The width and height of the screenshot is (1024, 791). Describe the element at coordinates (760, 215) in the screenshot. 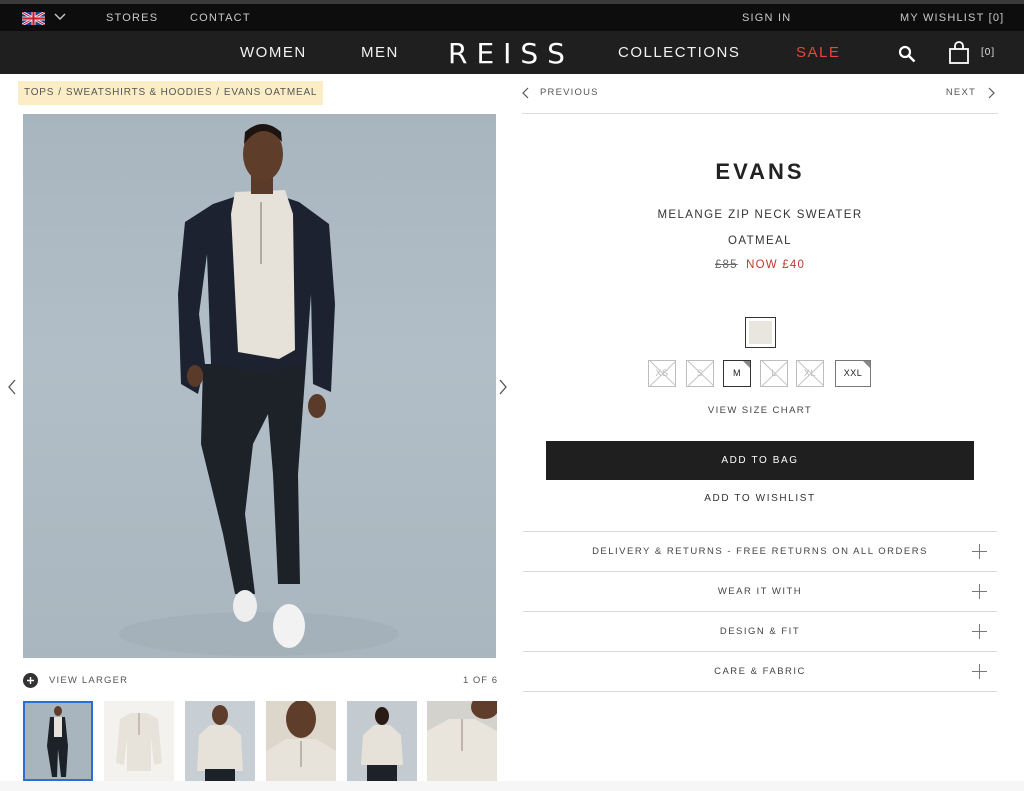

I see `product-subtitle: MELANGE ZIP NECK SWEATER` at that location.